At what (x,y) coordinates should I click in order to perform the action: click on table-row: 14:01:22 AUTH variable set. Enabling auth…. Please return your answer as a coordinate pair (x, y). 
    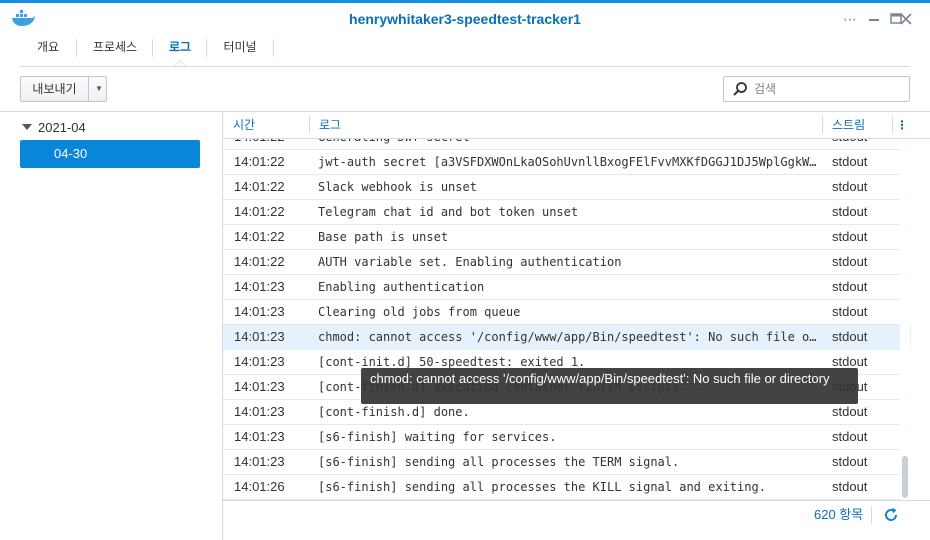
    Looking at the image, I should click on (567, 262).